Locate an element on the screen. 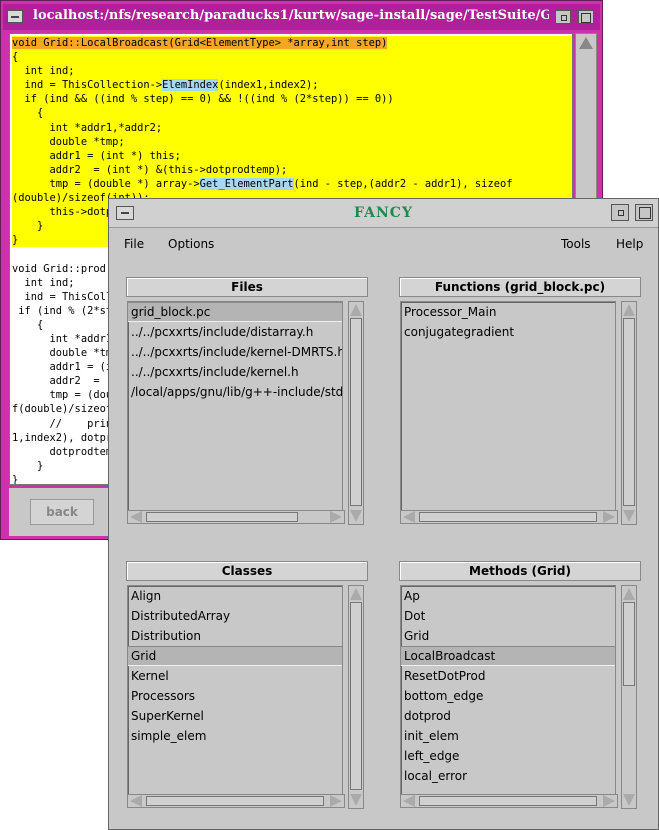 This screenshot has height=830, width=659. functions-vertical-scrollbar is located at coordinates (629, 413).